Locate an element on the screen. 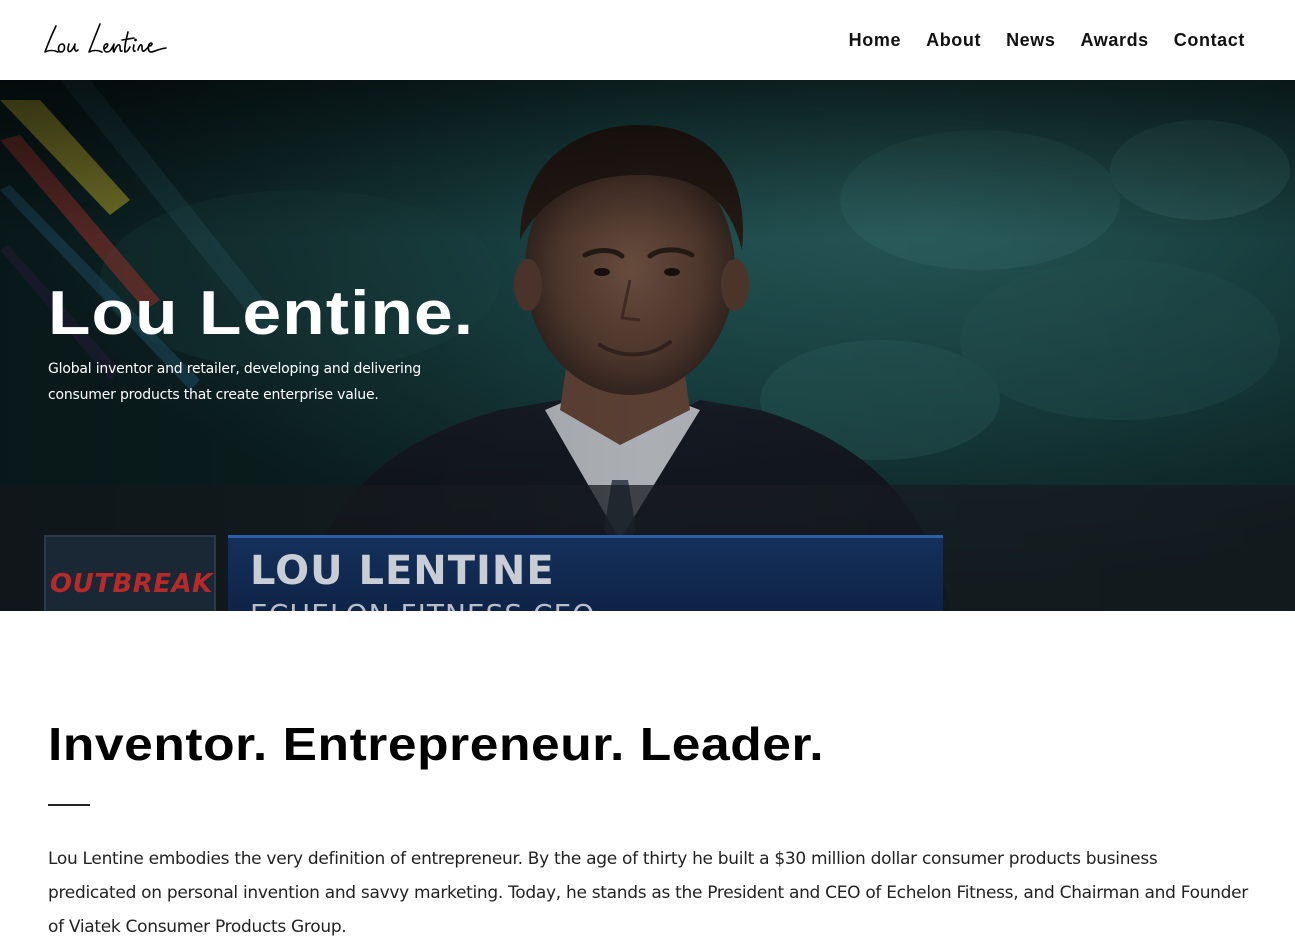  tv-outbreak-graphic: OUTBREAK is located at coordinates (130, 573).